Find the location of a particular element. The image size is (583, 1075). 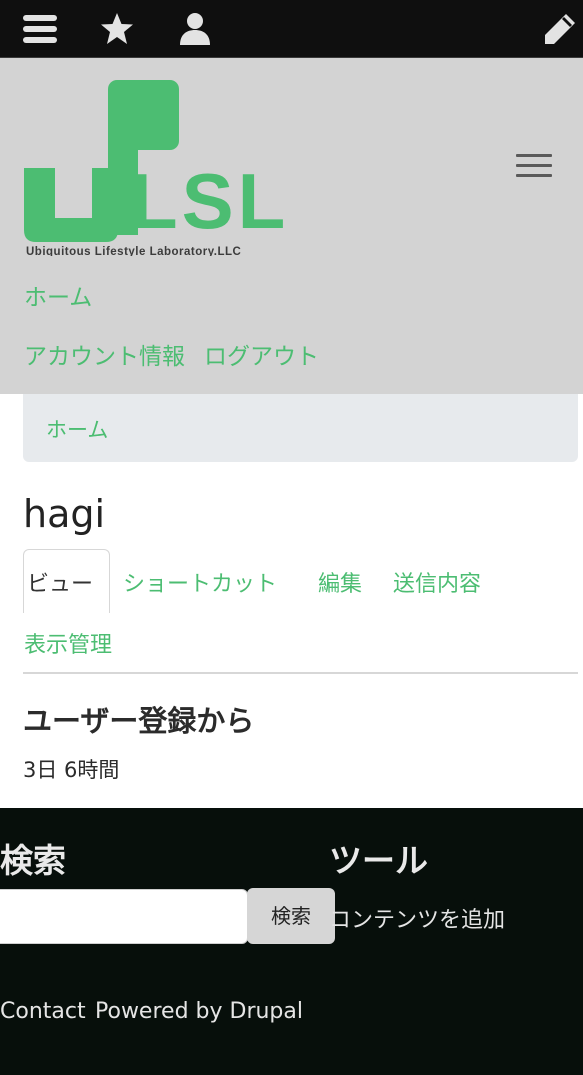

tab-submissions: 送信内容 is located at coordinates (437, 582).